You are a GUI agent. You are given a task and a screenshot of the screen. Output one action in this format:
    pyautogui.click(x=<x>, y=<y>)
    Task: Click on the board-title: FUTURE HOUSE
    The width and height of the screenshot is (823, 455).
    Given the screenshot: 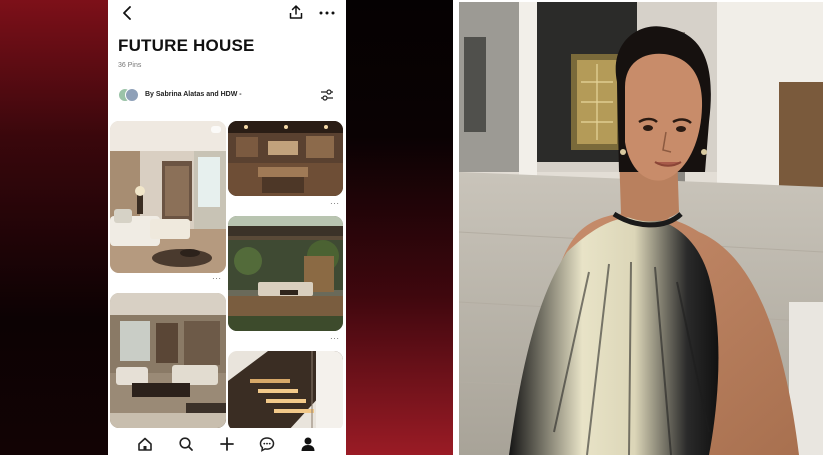 What is the action you would take?
    pyautogui.click(x=186, y=45)
    